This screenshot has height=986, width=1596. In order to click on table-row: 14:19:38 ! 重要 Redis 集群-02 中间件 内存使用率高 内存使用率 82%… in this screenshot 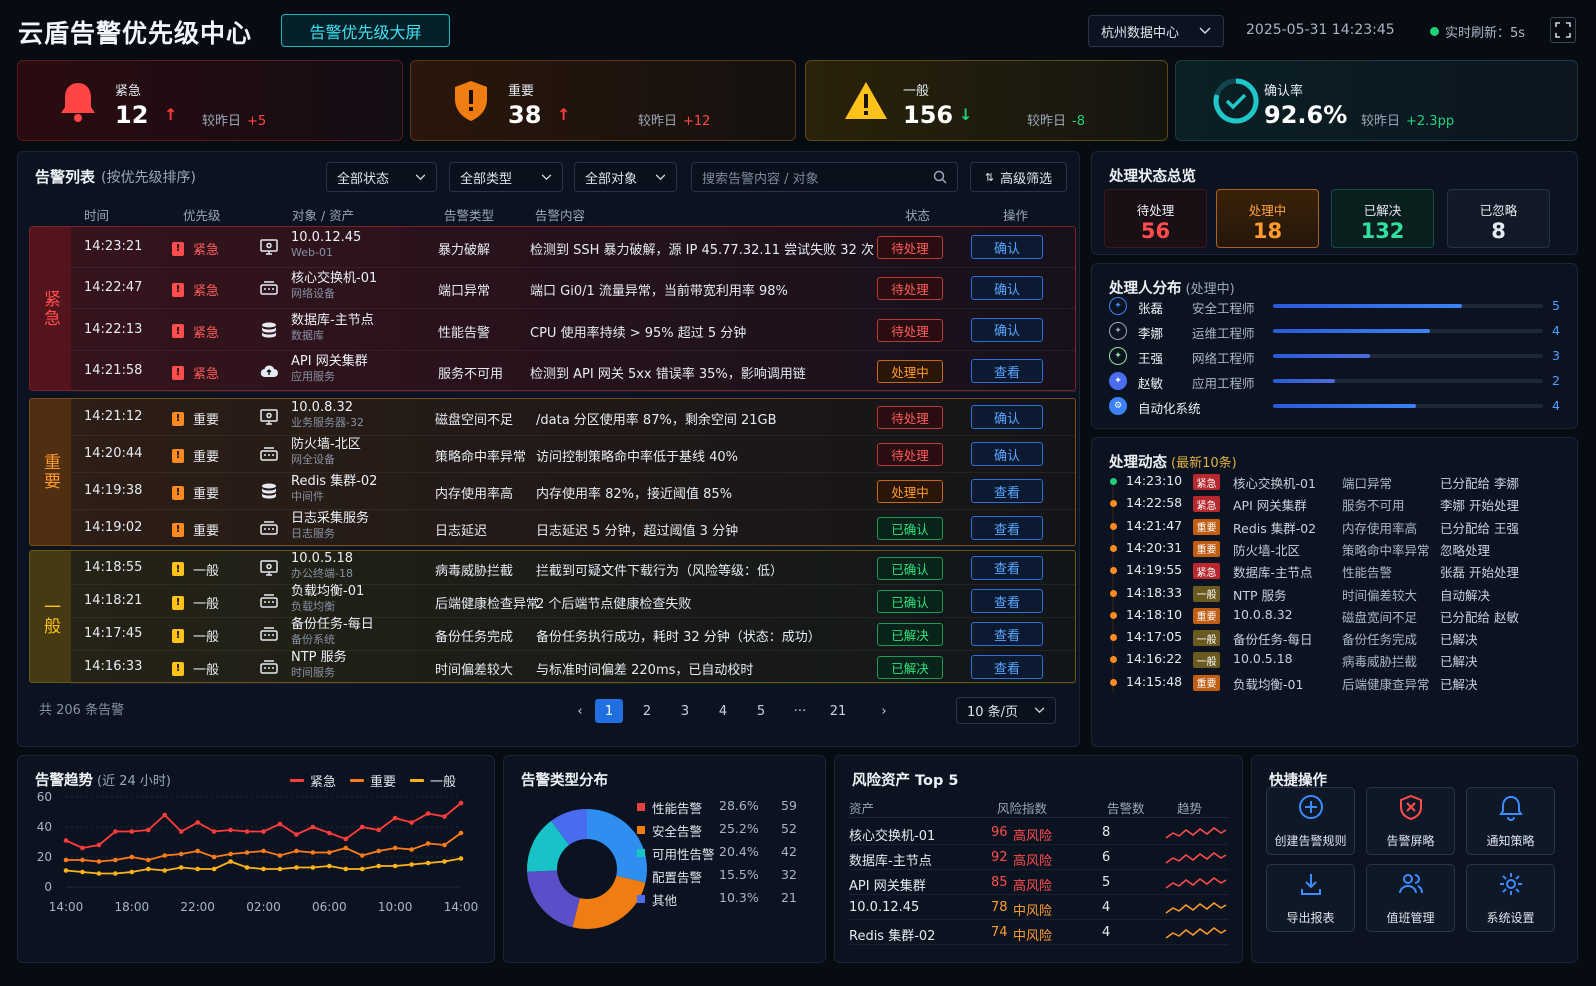, I will do `click(574, 491)`.